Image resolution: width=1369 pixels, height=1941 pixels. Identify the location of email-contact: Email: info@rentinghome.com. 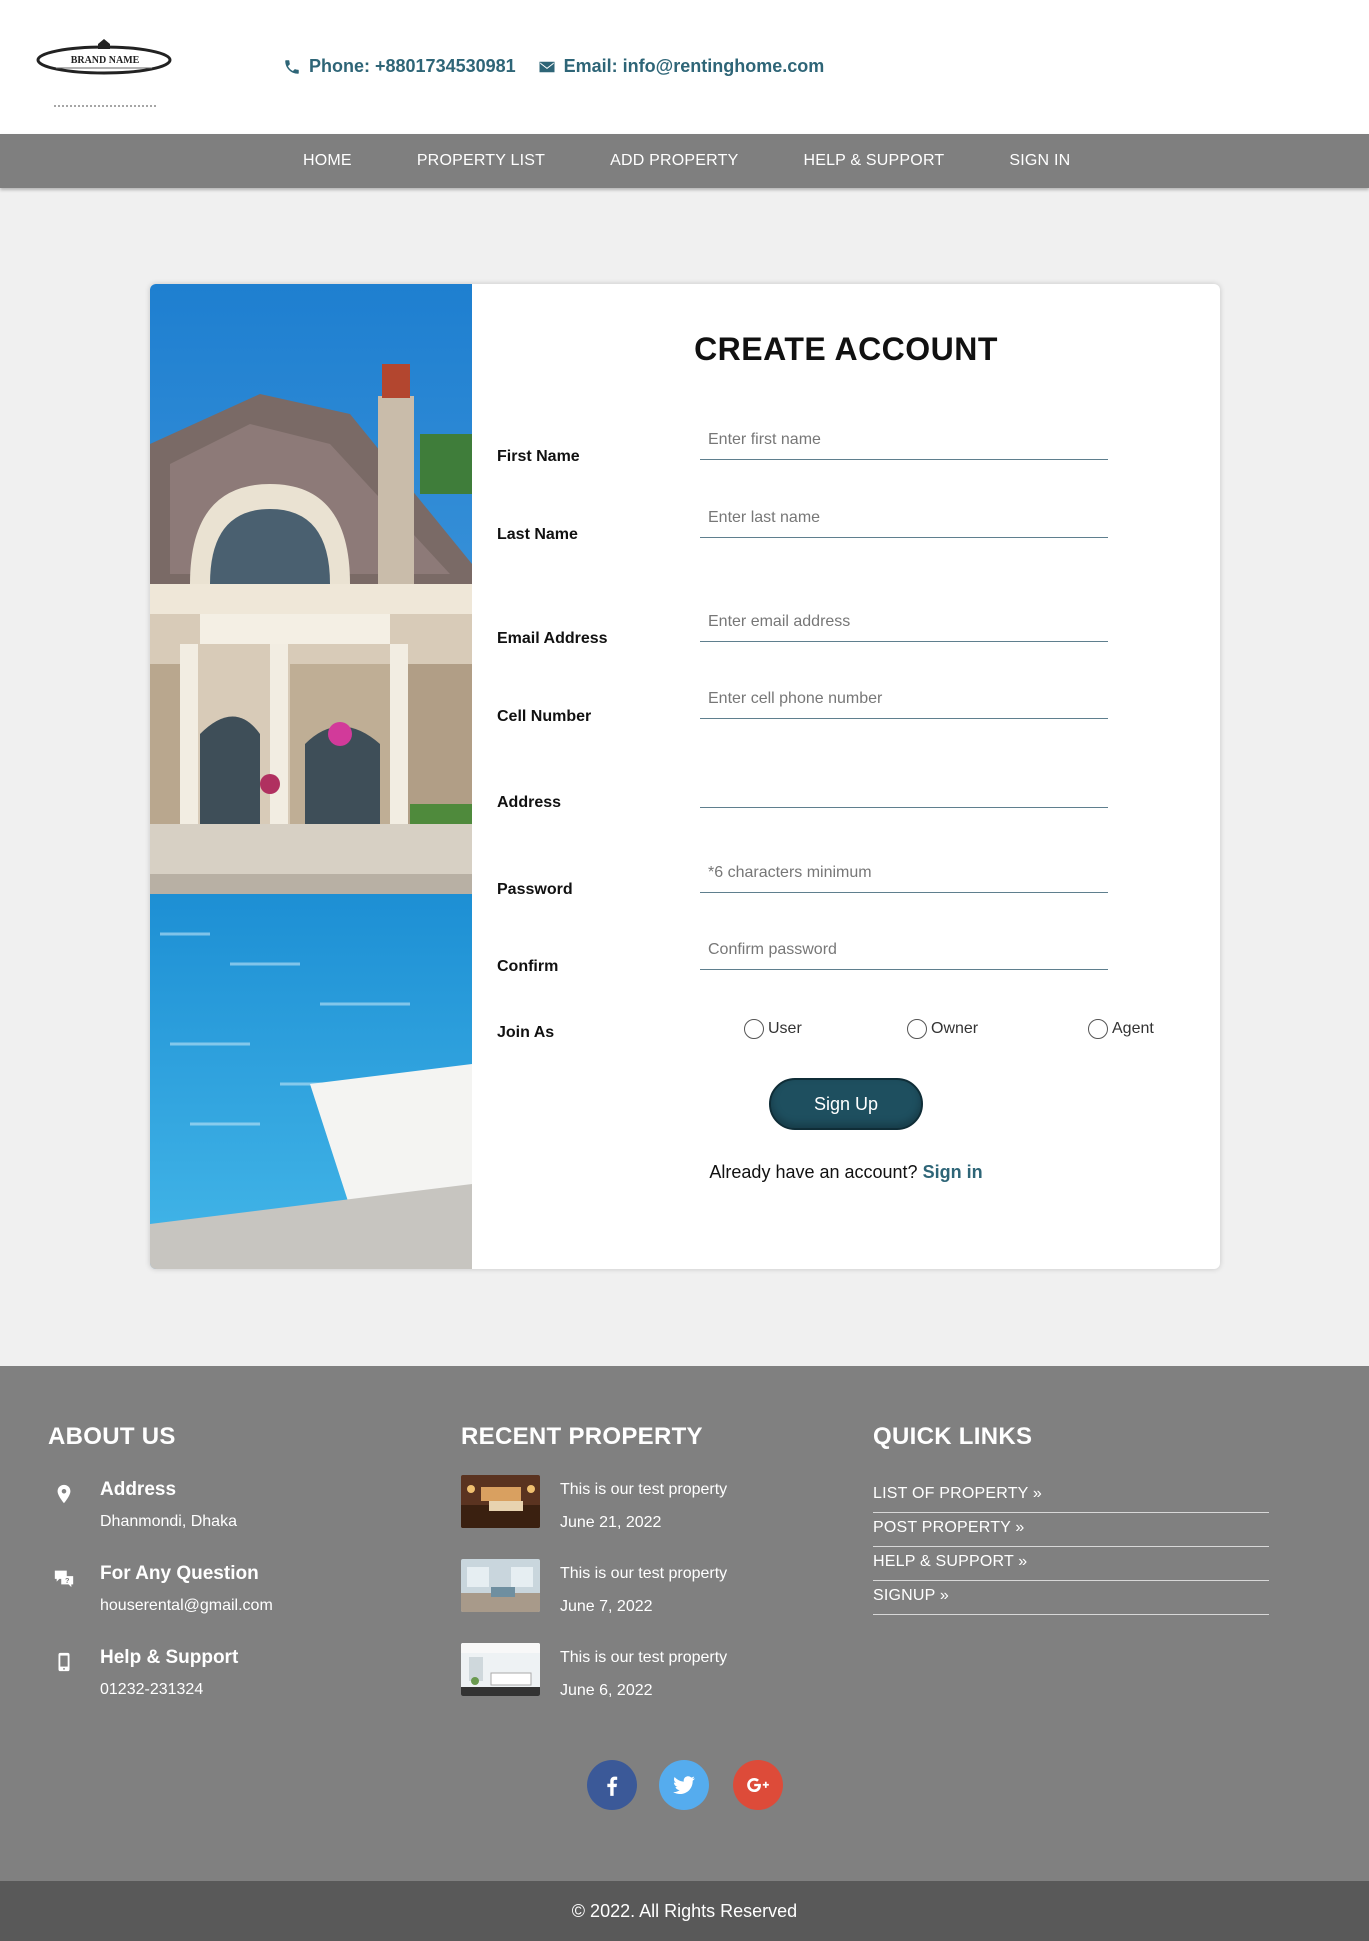
(681, 66).